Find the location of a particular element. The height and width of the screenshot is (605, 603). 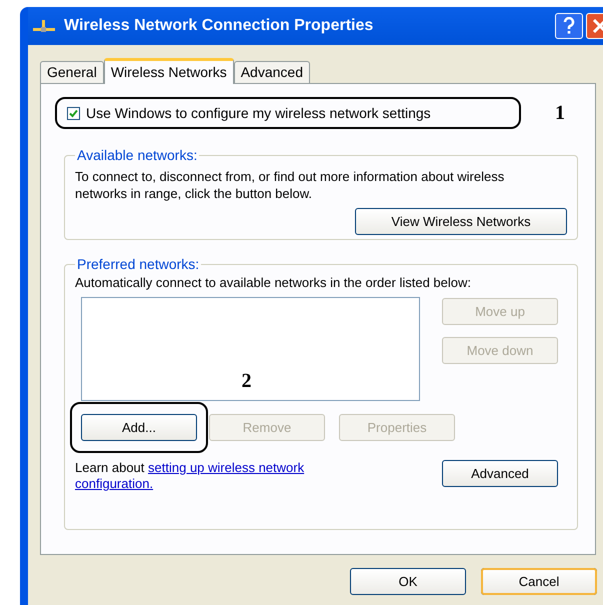

learn-more-text: Learn about setting up wireless network configuration. is located at coordinates (190, 476).